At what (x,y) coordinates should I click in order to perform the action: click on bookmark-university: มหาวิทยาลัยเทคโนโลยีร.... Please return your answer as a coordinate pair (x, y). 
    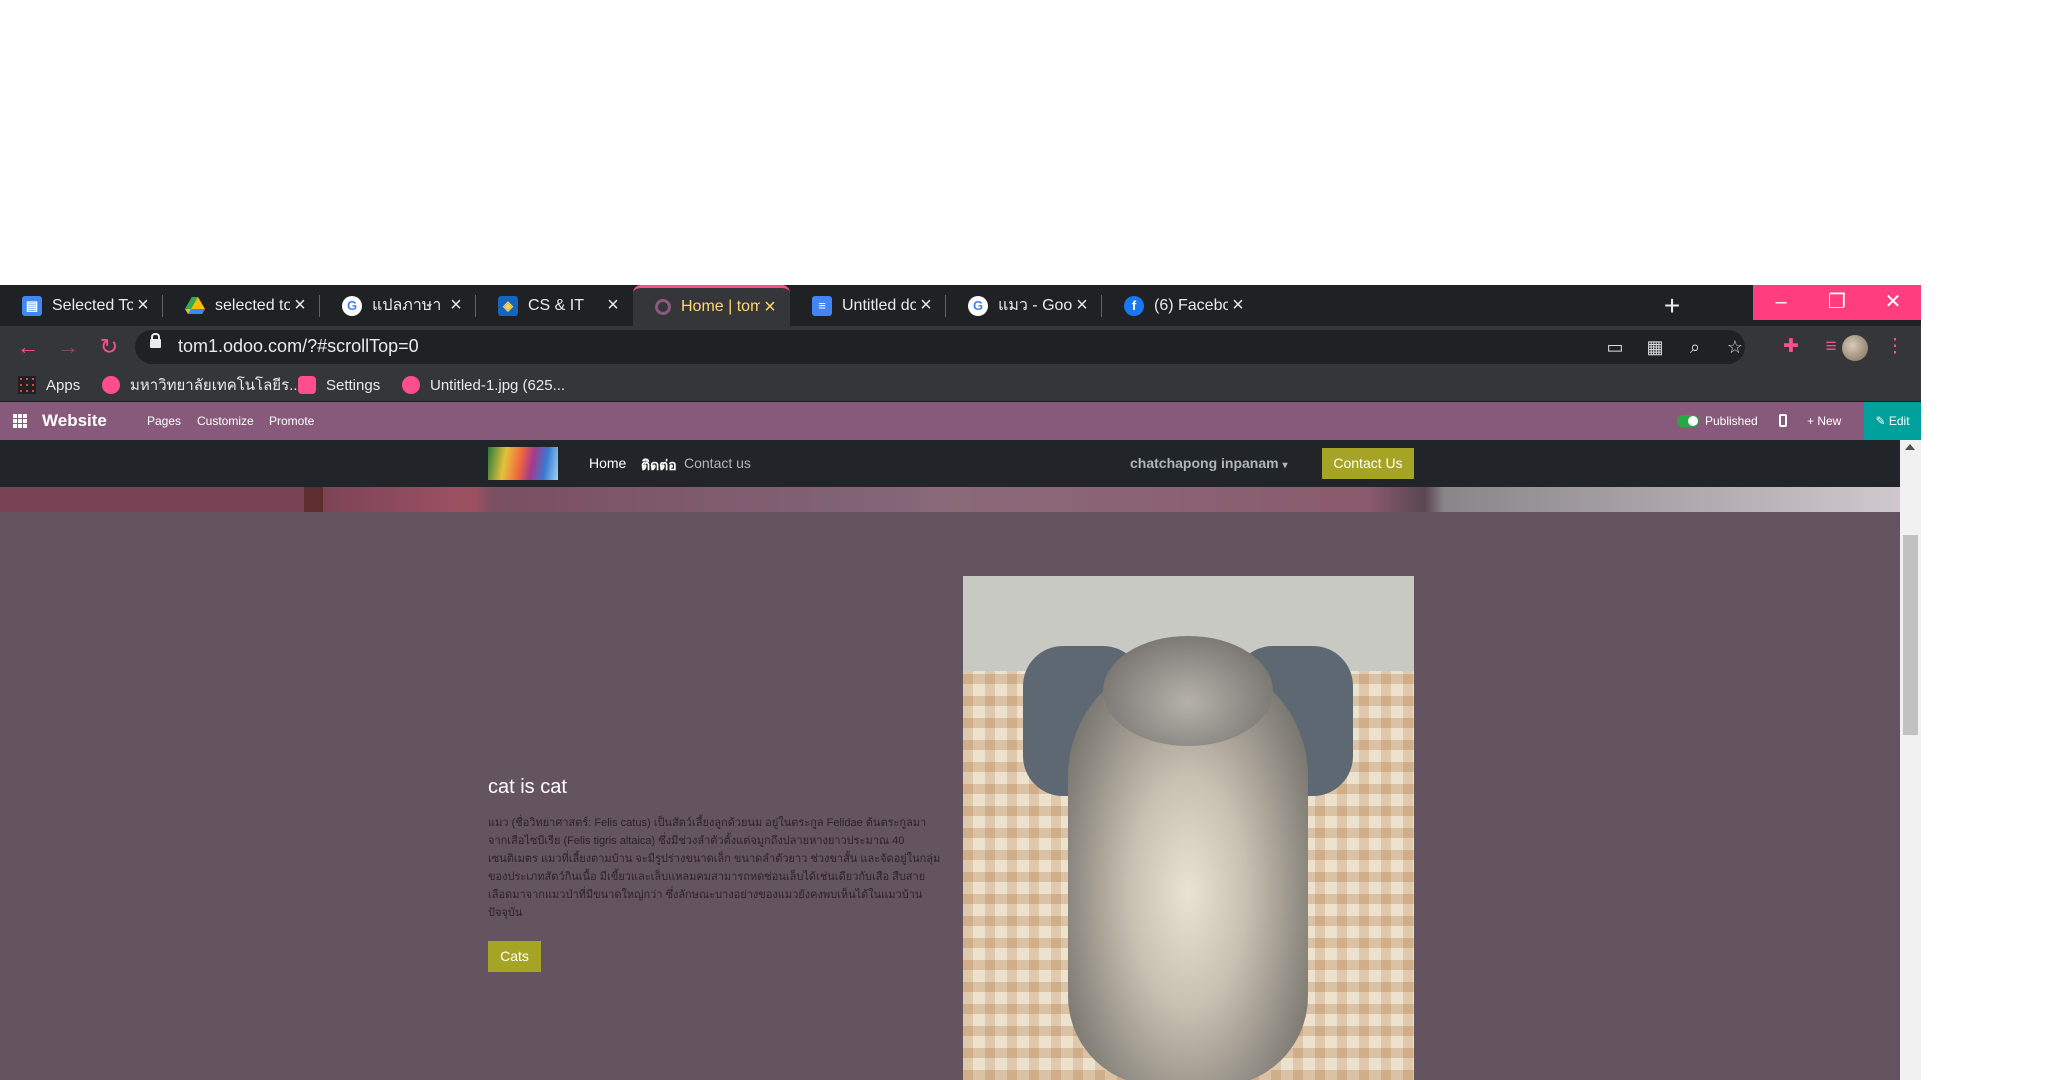
    Looking at the image, I should click on (202, 385).